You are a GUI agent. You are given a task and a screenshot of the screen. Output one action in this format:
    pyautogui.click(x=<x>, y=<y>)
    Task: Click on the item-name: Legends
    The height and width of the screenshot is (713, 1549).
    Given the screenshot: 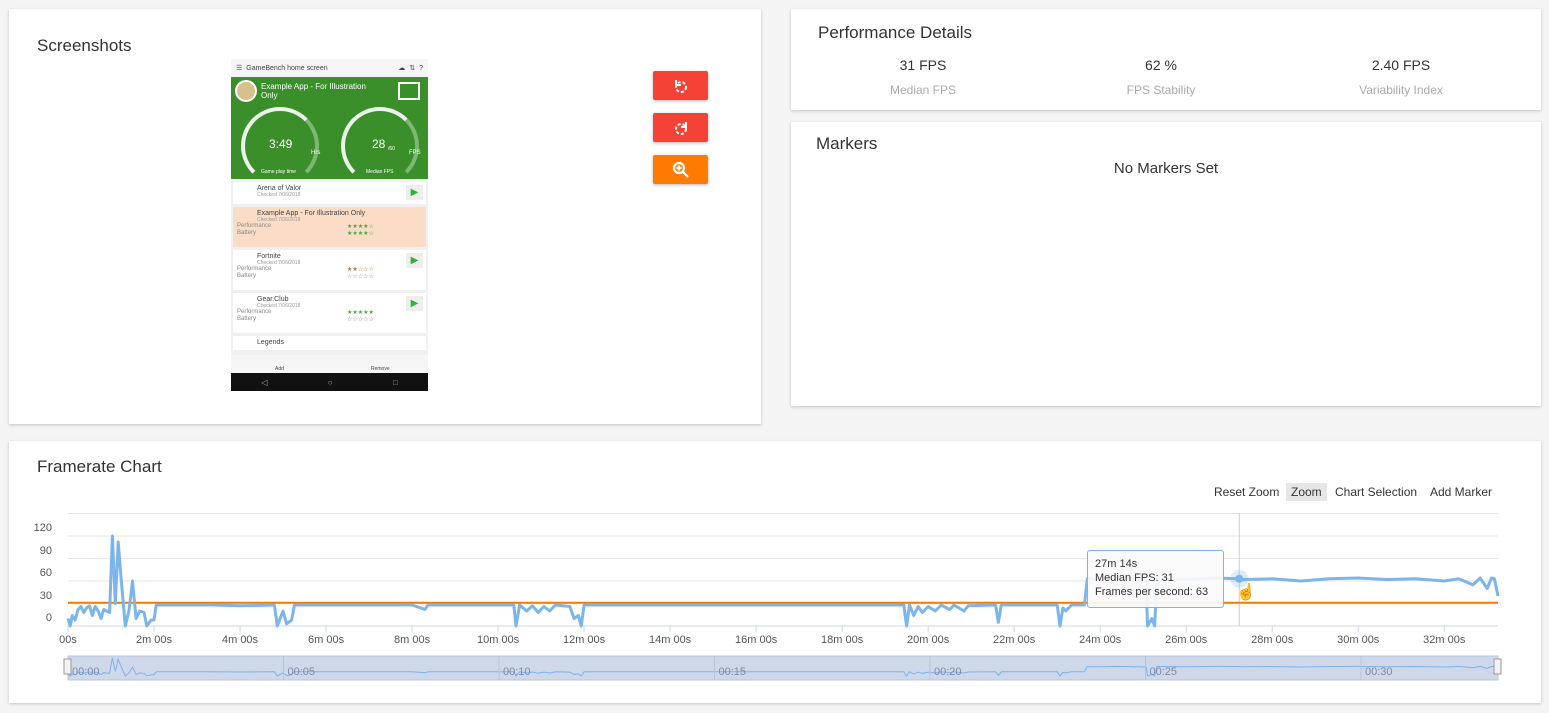 What is the action you would take?
    pyautogui.click(x=270, y=342)
    